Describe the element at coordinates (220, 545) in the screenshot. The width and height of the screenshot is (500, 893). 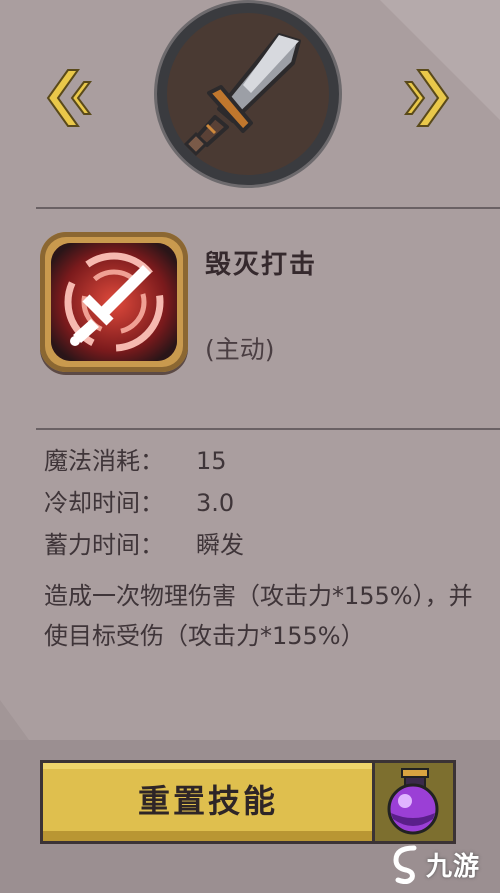
I see `stat-value: 瞬发` at that location.